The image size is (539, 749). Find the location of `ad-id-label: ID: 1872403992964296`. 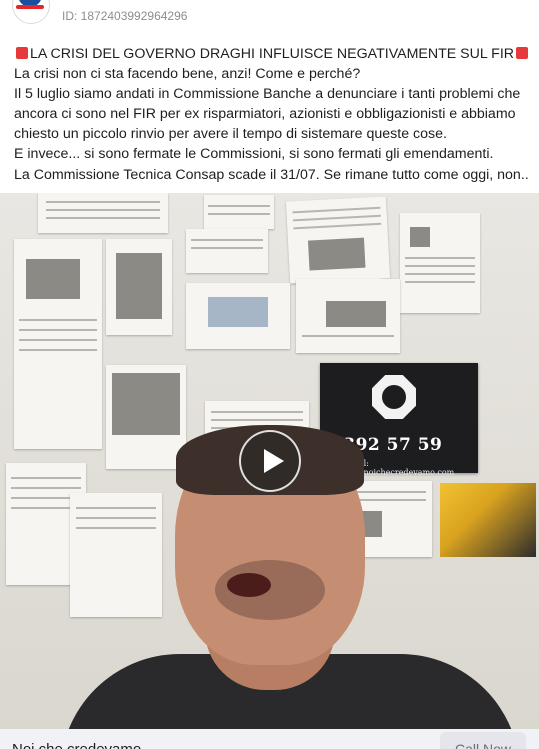

ad-id-label: ID: 1872403992964296 is located at coordinates (125, 16).